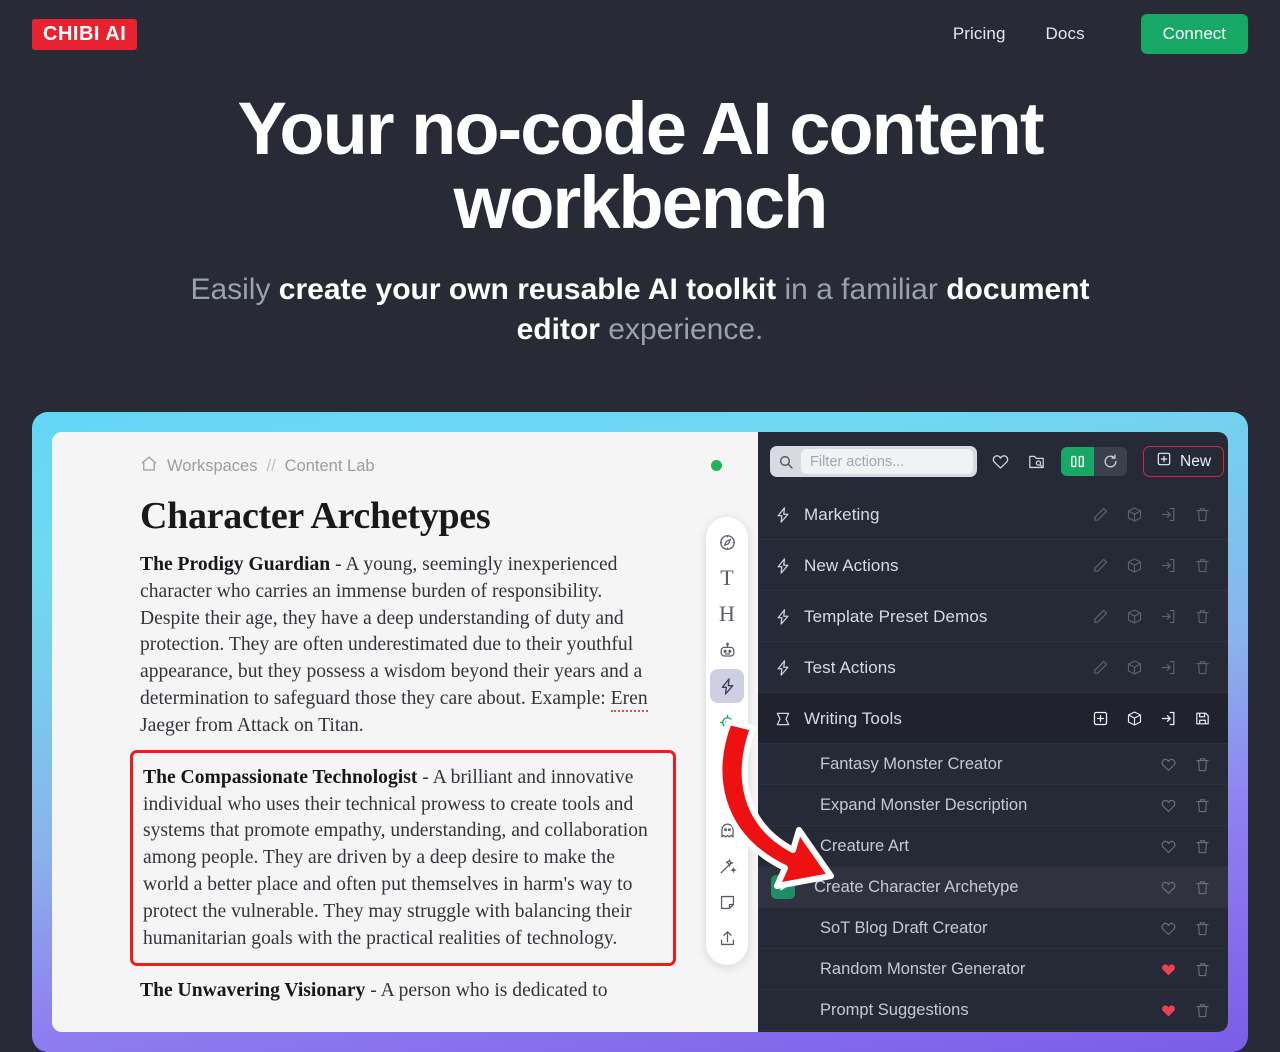 The height and width of the screenshot is (1052, 1280). I want to click on action-item-row: SoT Blog Draft Creator, so click(993, 928).